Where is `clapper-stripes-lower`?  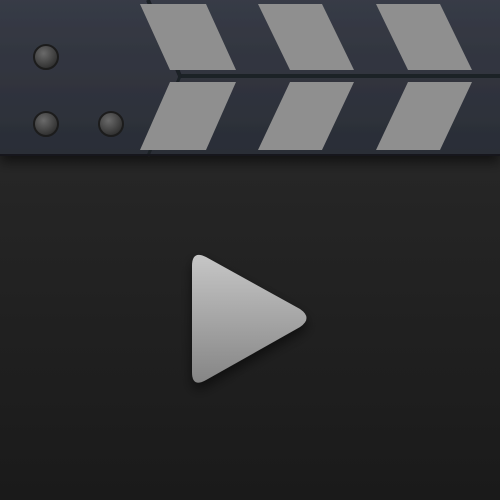
clapper-stripes-lower is located at coordinates (306, 116).